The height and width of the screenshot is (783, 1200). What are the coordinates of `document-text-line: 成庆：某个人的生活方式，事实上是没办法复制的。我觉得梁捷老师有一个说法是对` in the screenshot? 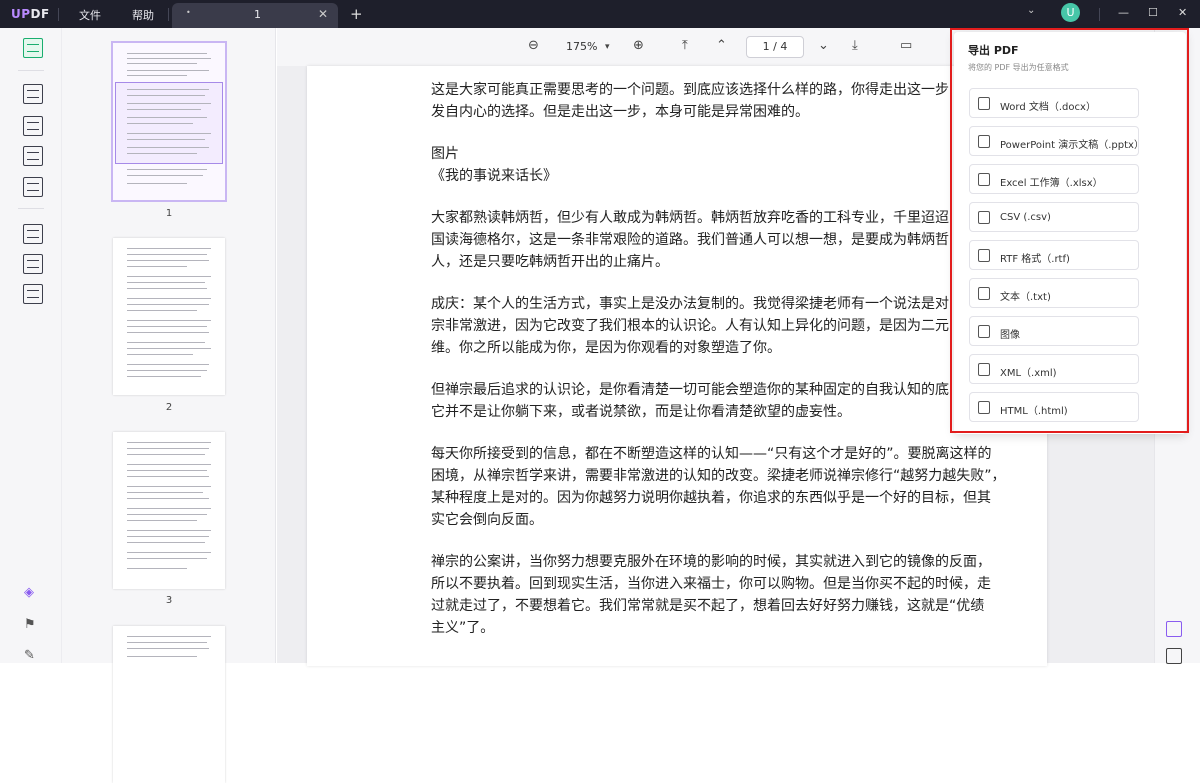 It's located at (690, 304).